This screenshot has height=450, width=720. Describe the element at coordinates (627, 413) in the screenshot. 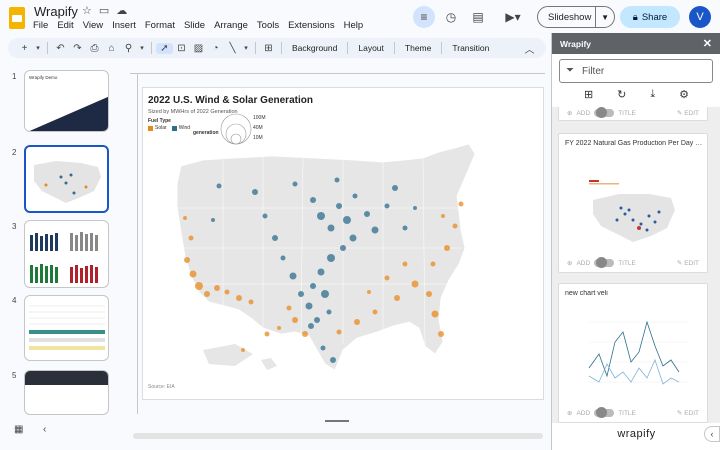

I see `title-label: TITLE` at that location.